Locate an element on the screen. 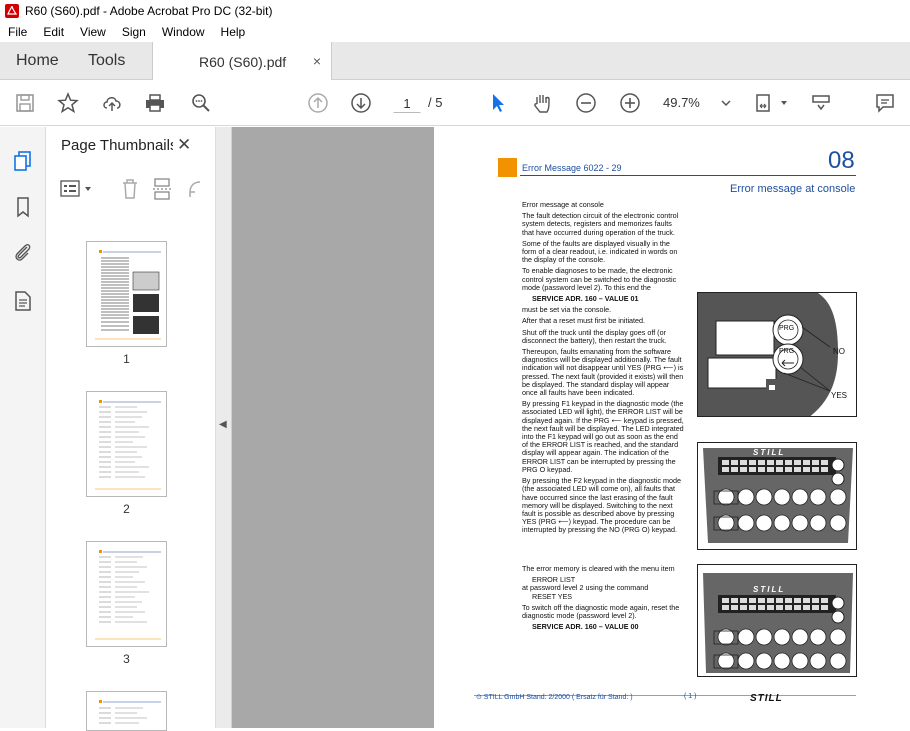 The height and width of the screenshot is (731, 910). console-illustration is located at coordinates (778, 623).